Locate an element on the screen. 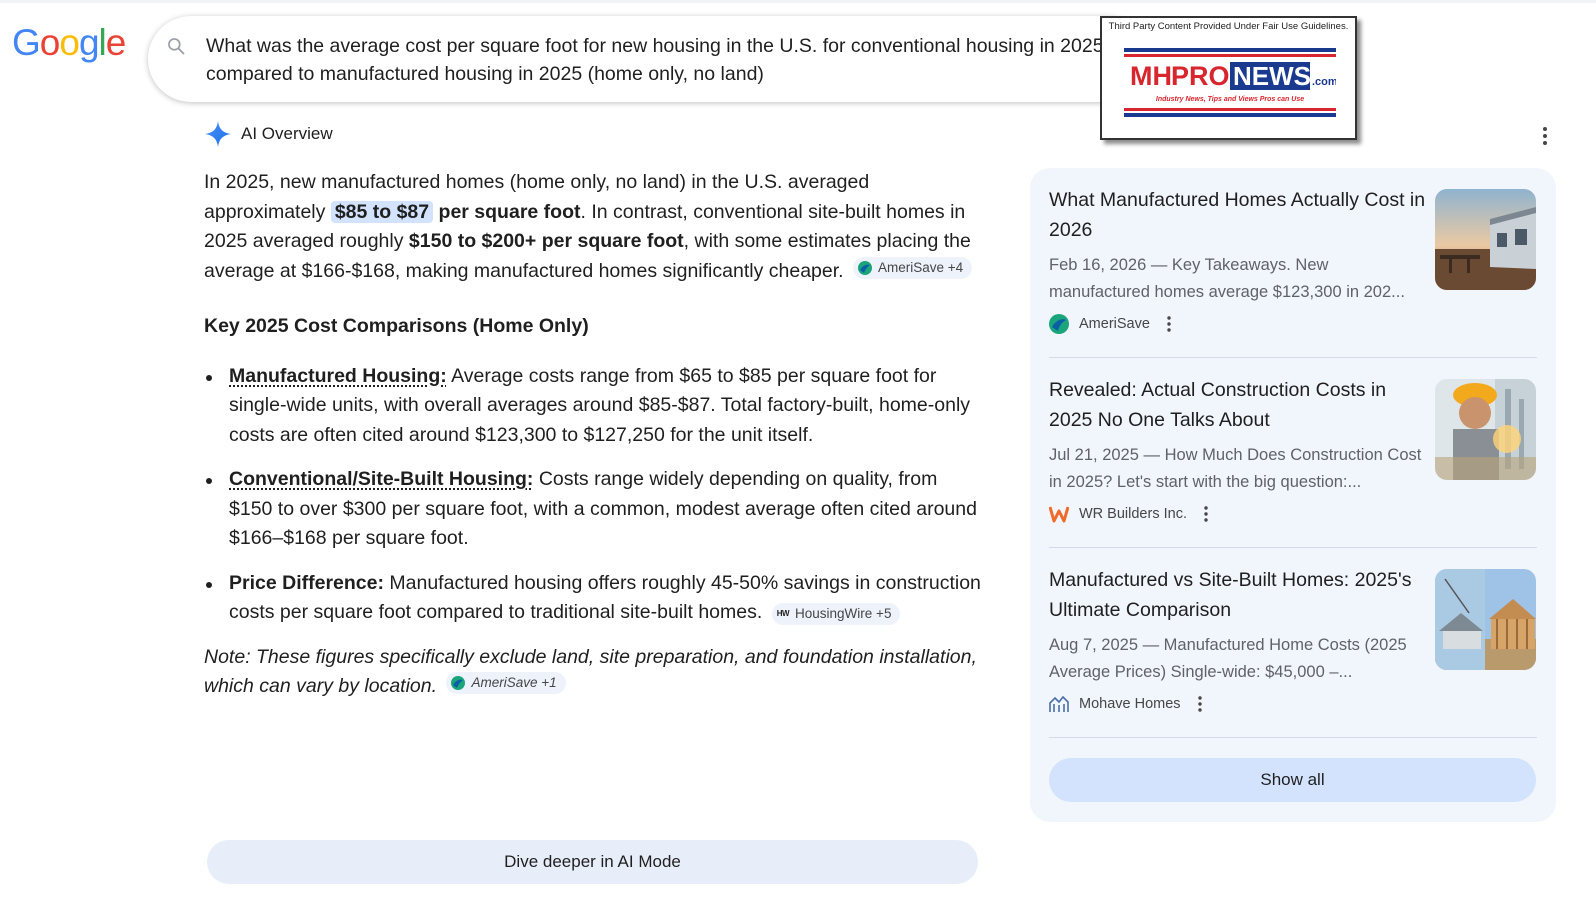  ai-overview-header: AI Overview is located at coordinates (268, 134).